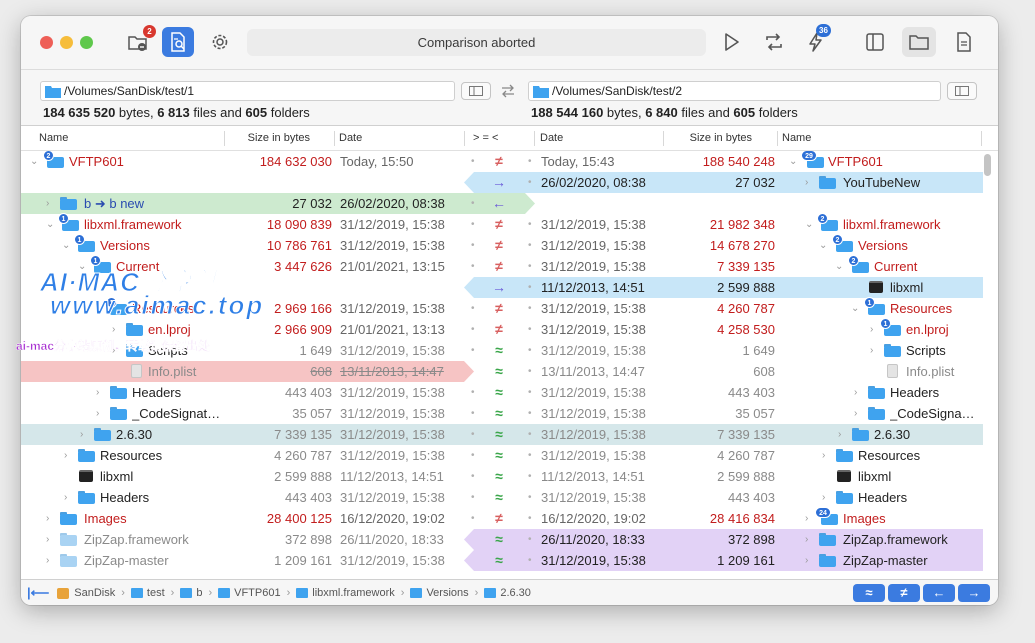 This screenshot has height=643, width=1035. What do you see at coordinates (199, 592) in the screenshot?
I see `breadcrumb-item: b` at bounding box center [199, 592].